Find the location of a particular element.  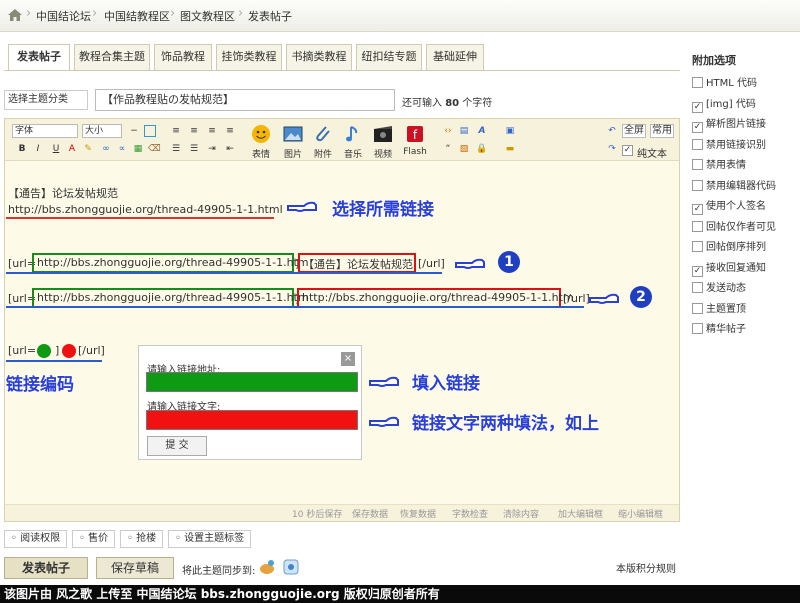

submit-button: 提 交 is located at coordinates (177, 446).